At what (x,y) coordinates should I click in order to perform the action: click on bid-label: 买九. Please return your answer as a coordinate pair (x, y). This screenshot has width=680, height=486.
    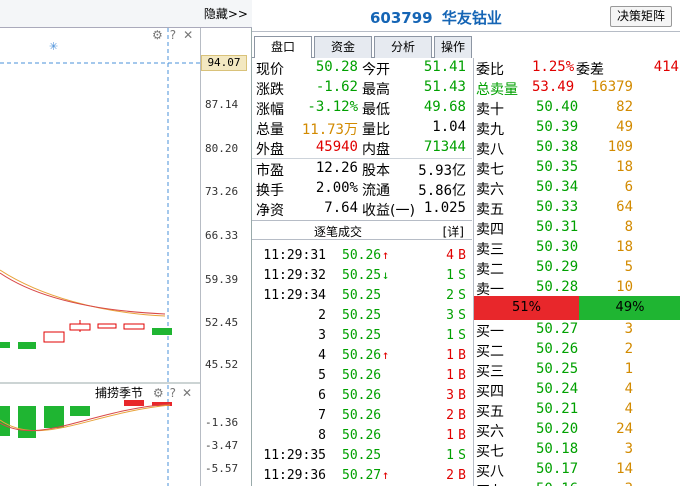
    Looking at the image, I should click on (490, 483).